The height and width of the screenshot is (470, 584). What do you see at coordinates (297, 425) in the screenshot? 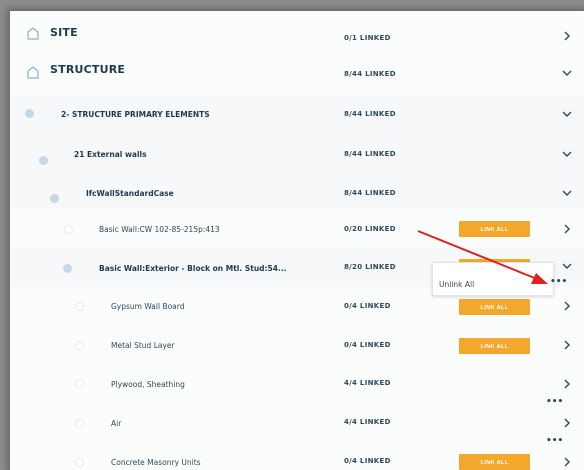
I see `tree-row-air: Air 4/4 LINKED •••` at bounding box center [297, 425].